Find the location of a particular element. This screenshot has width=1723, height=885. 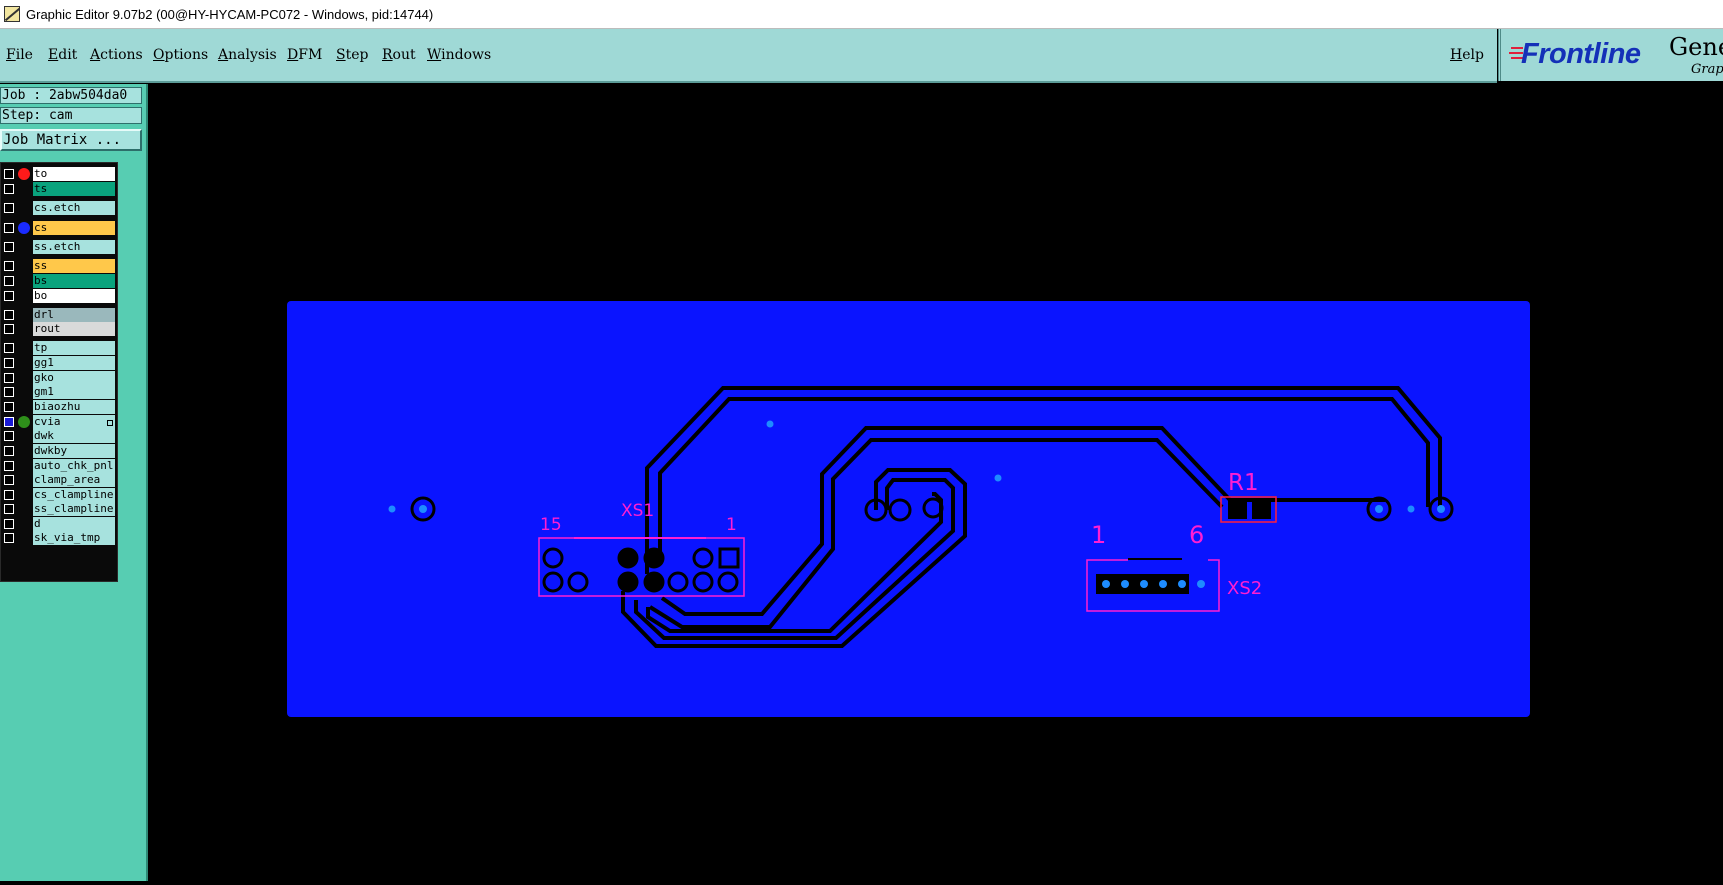

layer-row-sk-via-tmp: sk_via_tmp is located at coordinates (59, 538).